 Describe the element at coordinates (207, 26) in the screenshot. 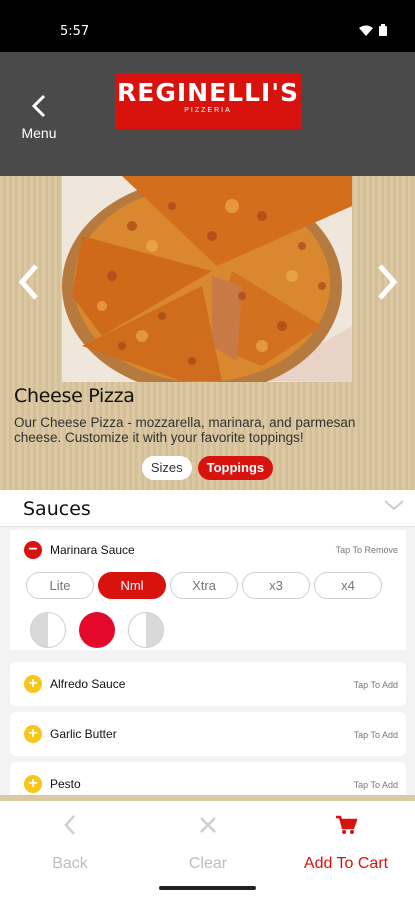

I see `status-bar: 5:57` at that location.